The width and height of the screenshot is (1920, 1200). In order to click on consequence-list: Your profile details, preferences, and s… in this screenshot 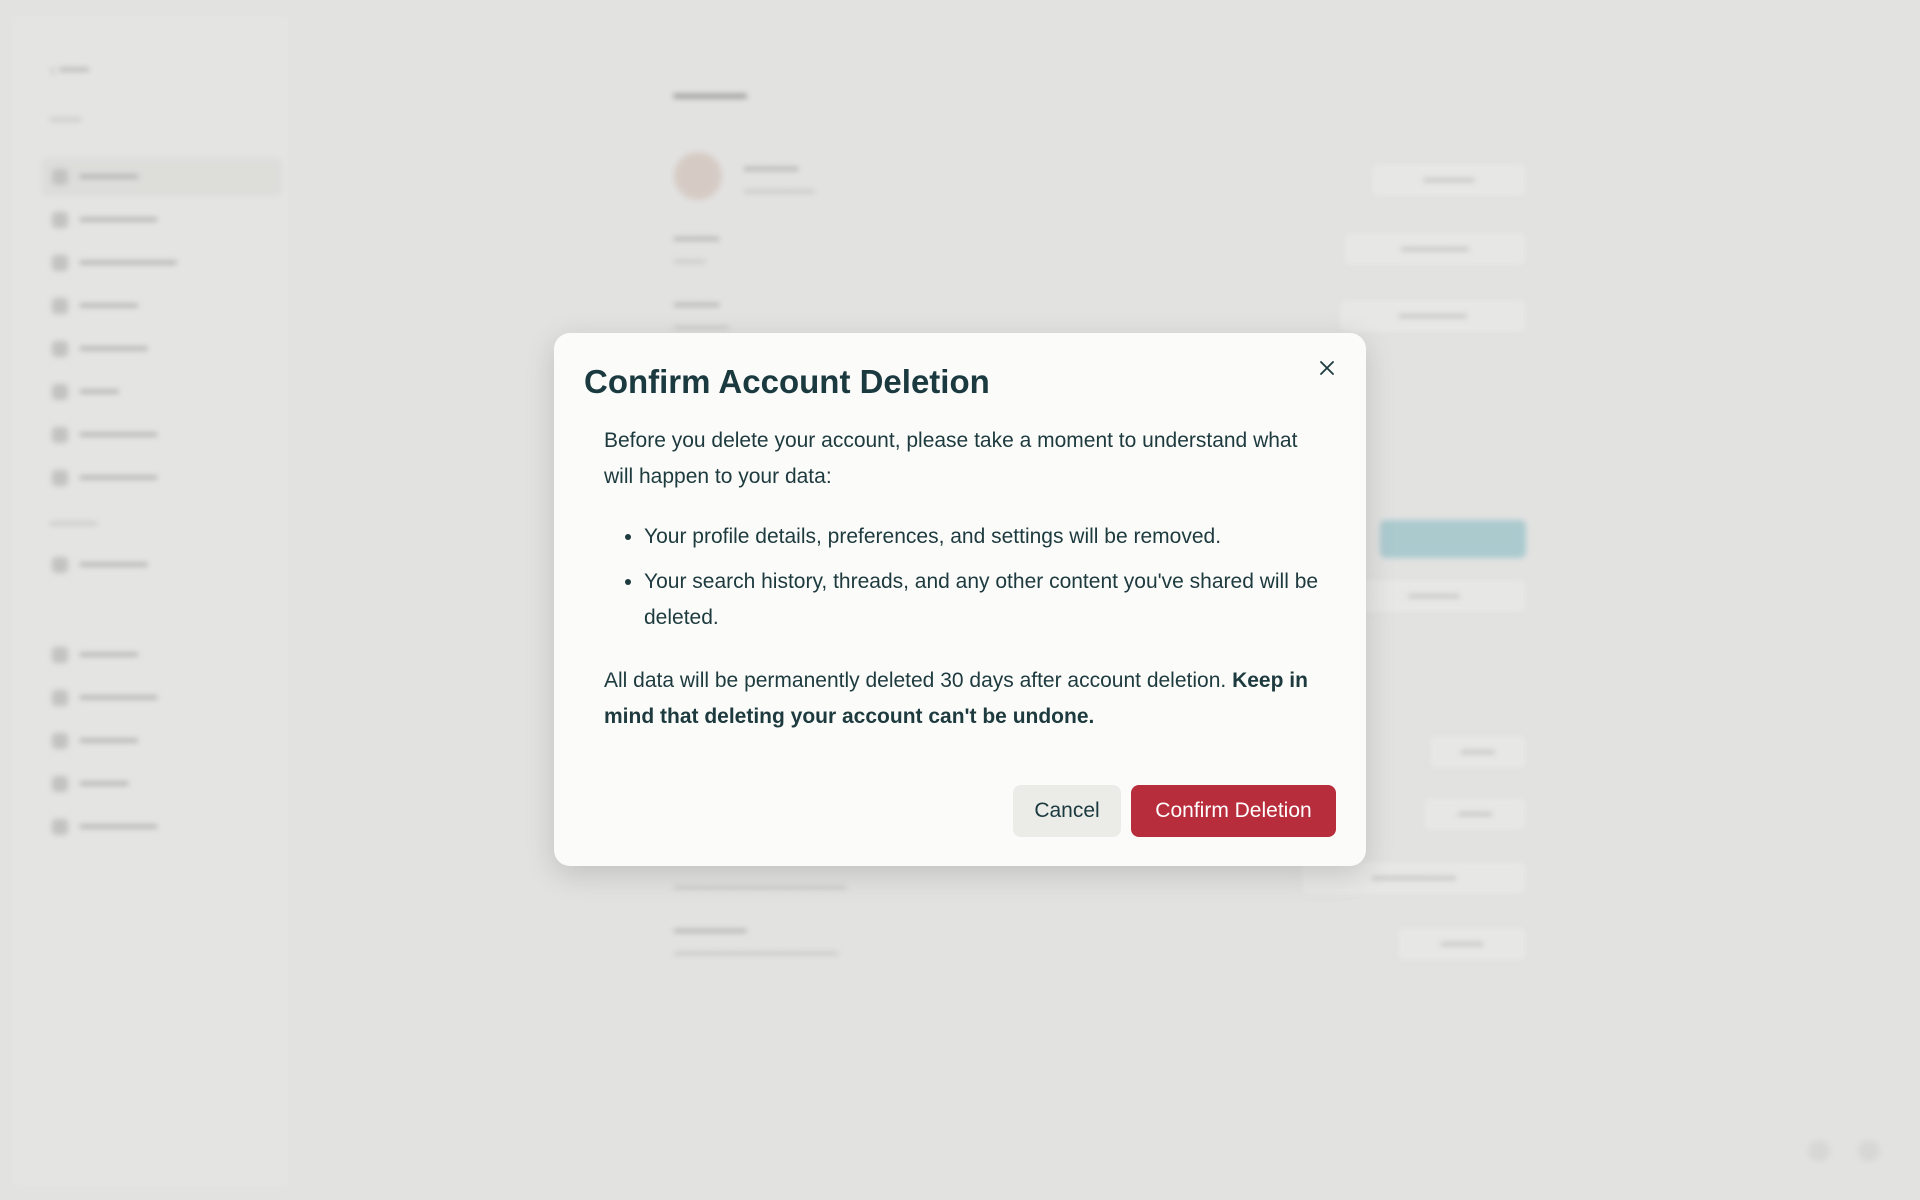, I will do `click(984, 582)`.